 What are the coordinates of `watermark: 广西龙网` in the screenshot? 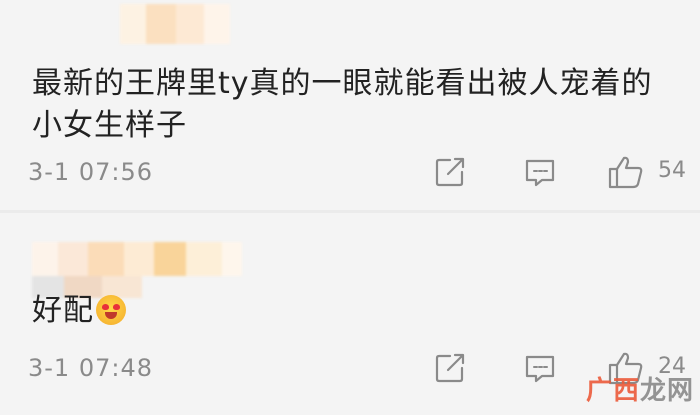 It's located at (640, 388).